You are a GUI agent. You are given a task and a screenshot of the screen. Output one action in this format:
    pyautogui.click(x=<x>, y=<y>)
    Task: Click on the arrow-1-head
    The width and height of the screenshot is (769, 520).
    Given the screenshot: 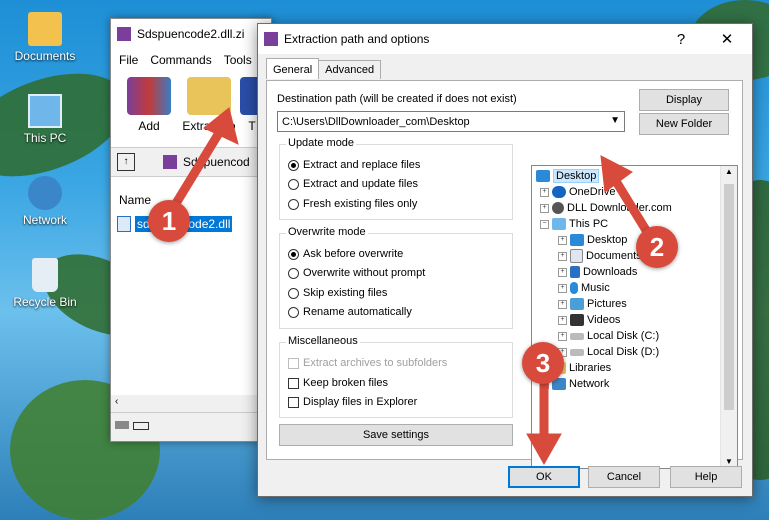 What is the action you would take?
    pyautogui.click(x=221, y=126)
    